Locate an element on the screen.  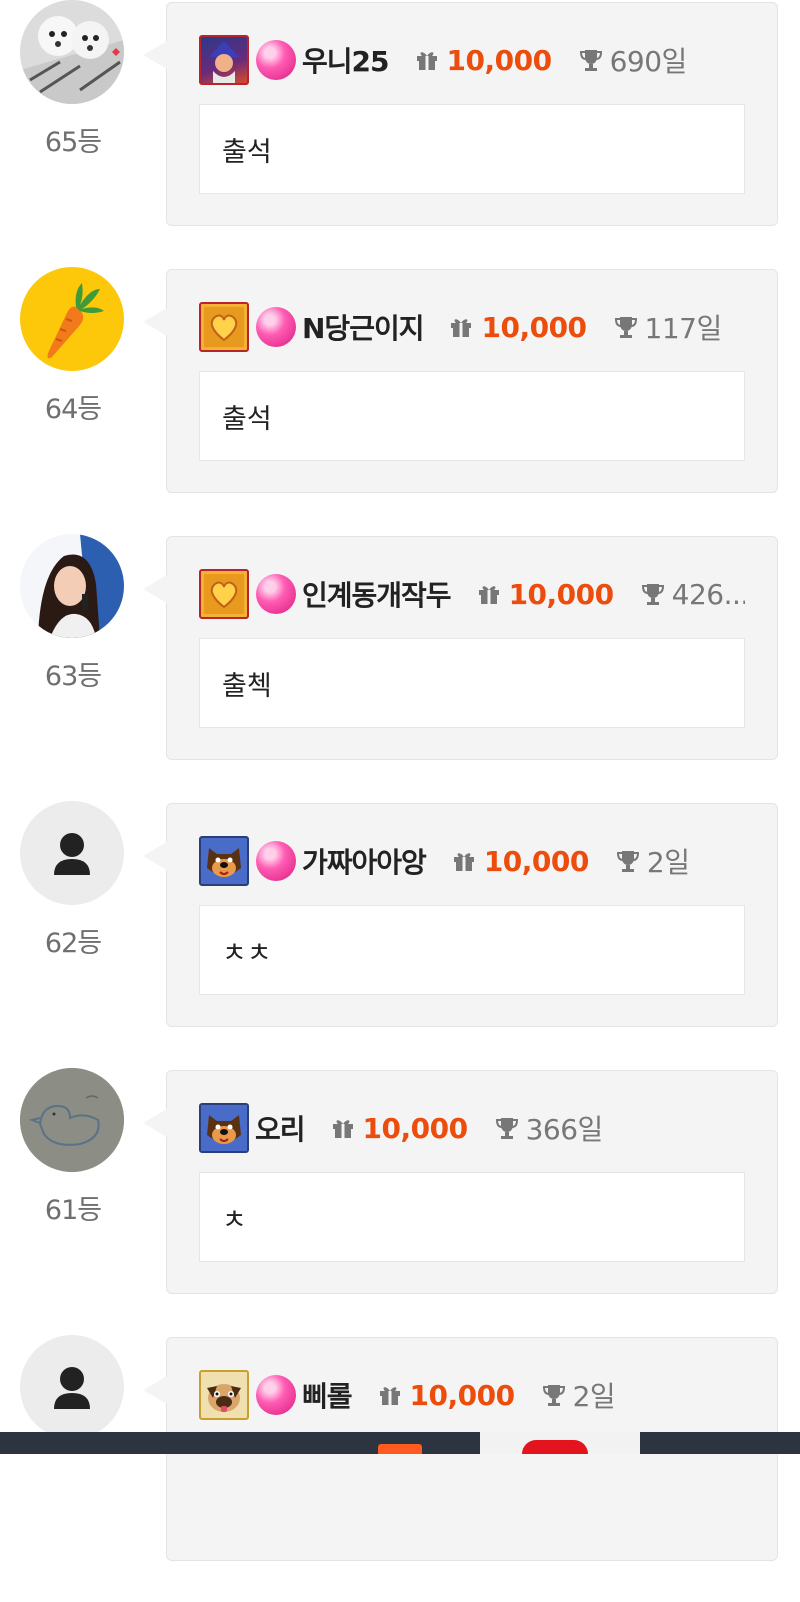
days-stat: 366일 is located at coordinates (548, 1128).